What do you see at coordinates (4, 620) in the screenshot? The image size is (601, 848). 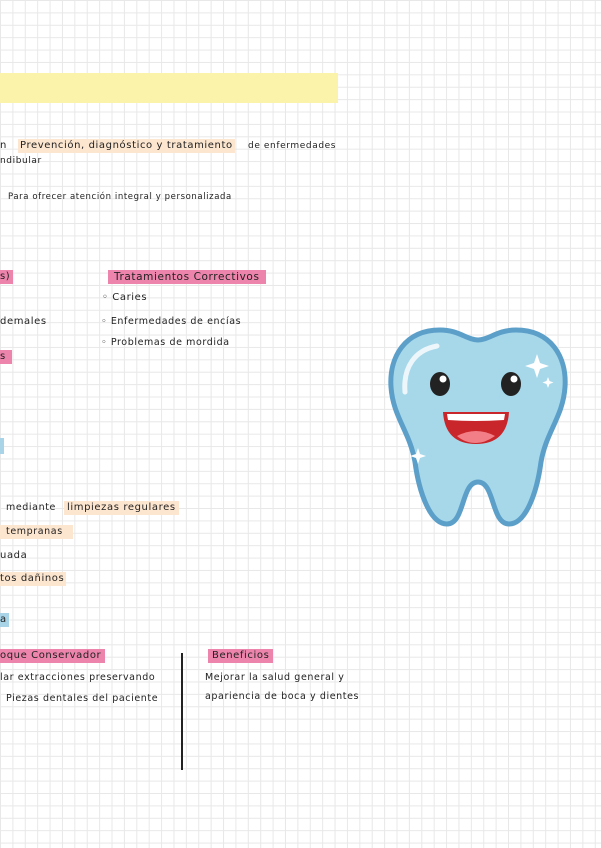 I see `section-label-fragment: a` at bounding box center [4, 620].